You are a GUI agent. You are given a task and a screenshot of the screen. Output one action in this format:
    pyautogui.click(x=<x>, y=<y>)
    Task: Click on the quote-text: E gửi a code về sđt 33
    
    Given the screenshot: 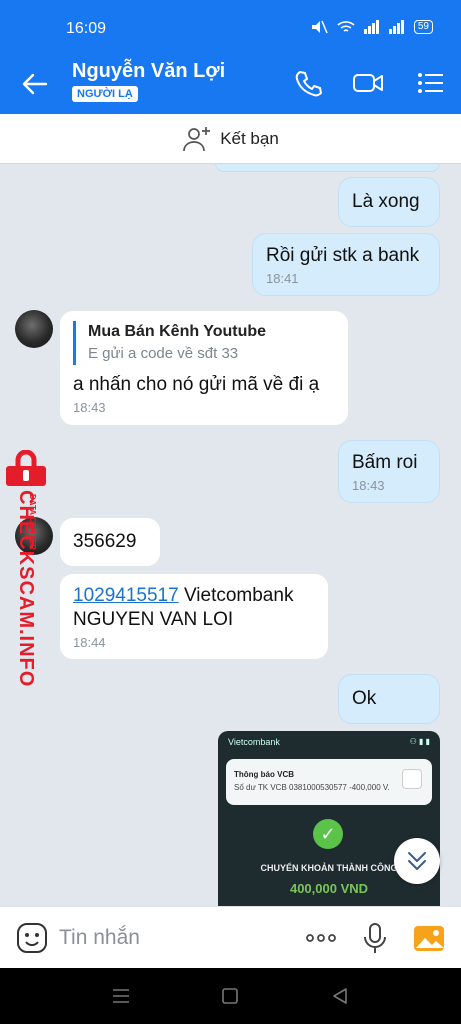 What is the action you would take?
    pyautogui.click(x=163, y=353)
    